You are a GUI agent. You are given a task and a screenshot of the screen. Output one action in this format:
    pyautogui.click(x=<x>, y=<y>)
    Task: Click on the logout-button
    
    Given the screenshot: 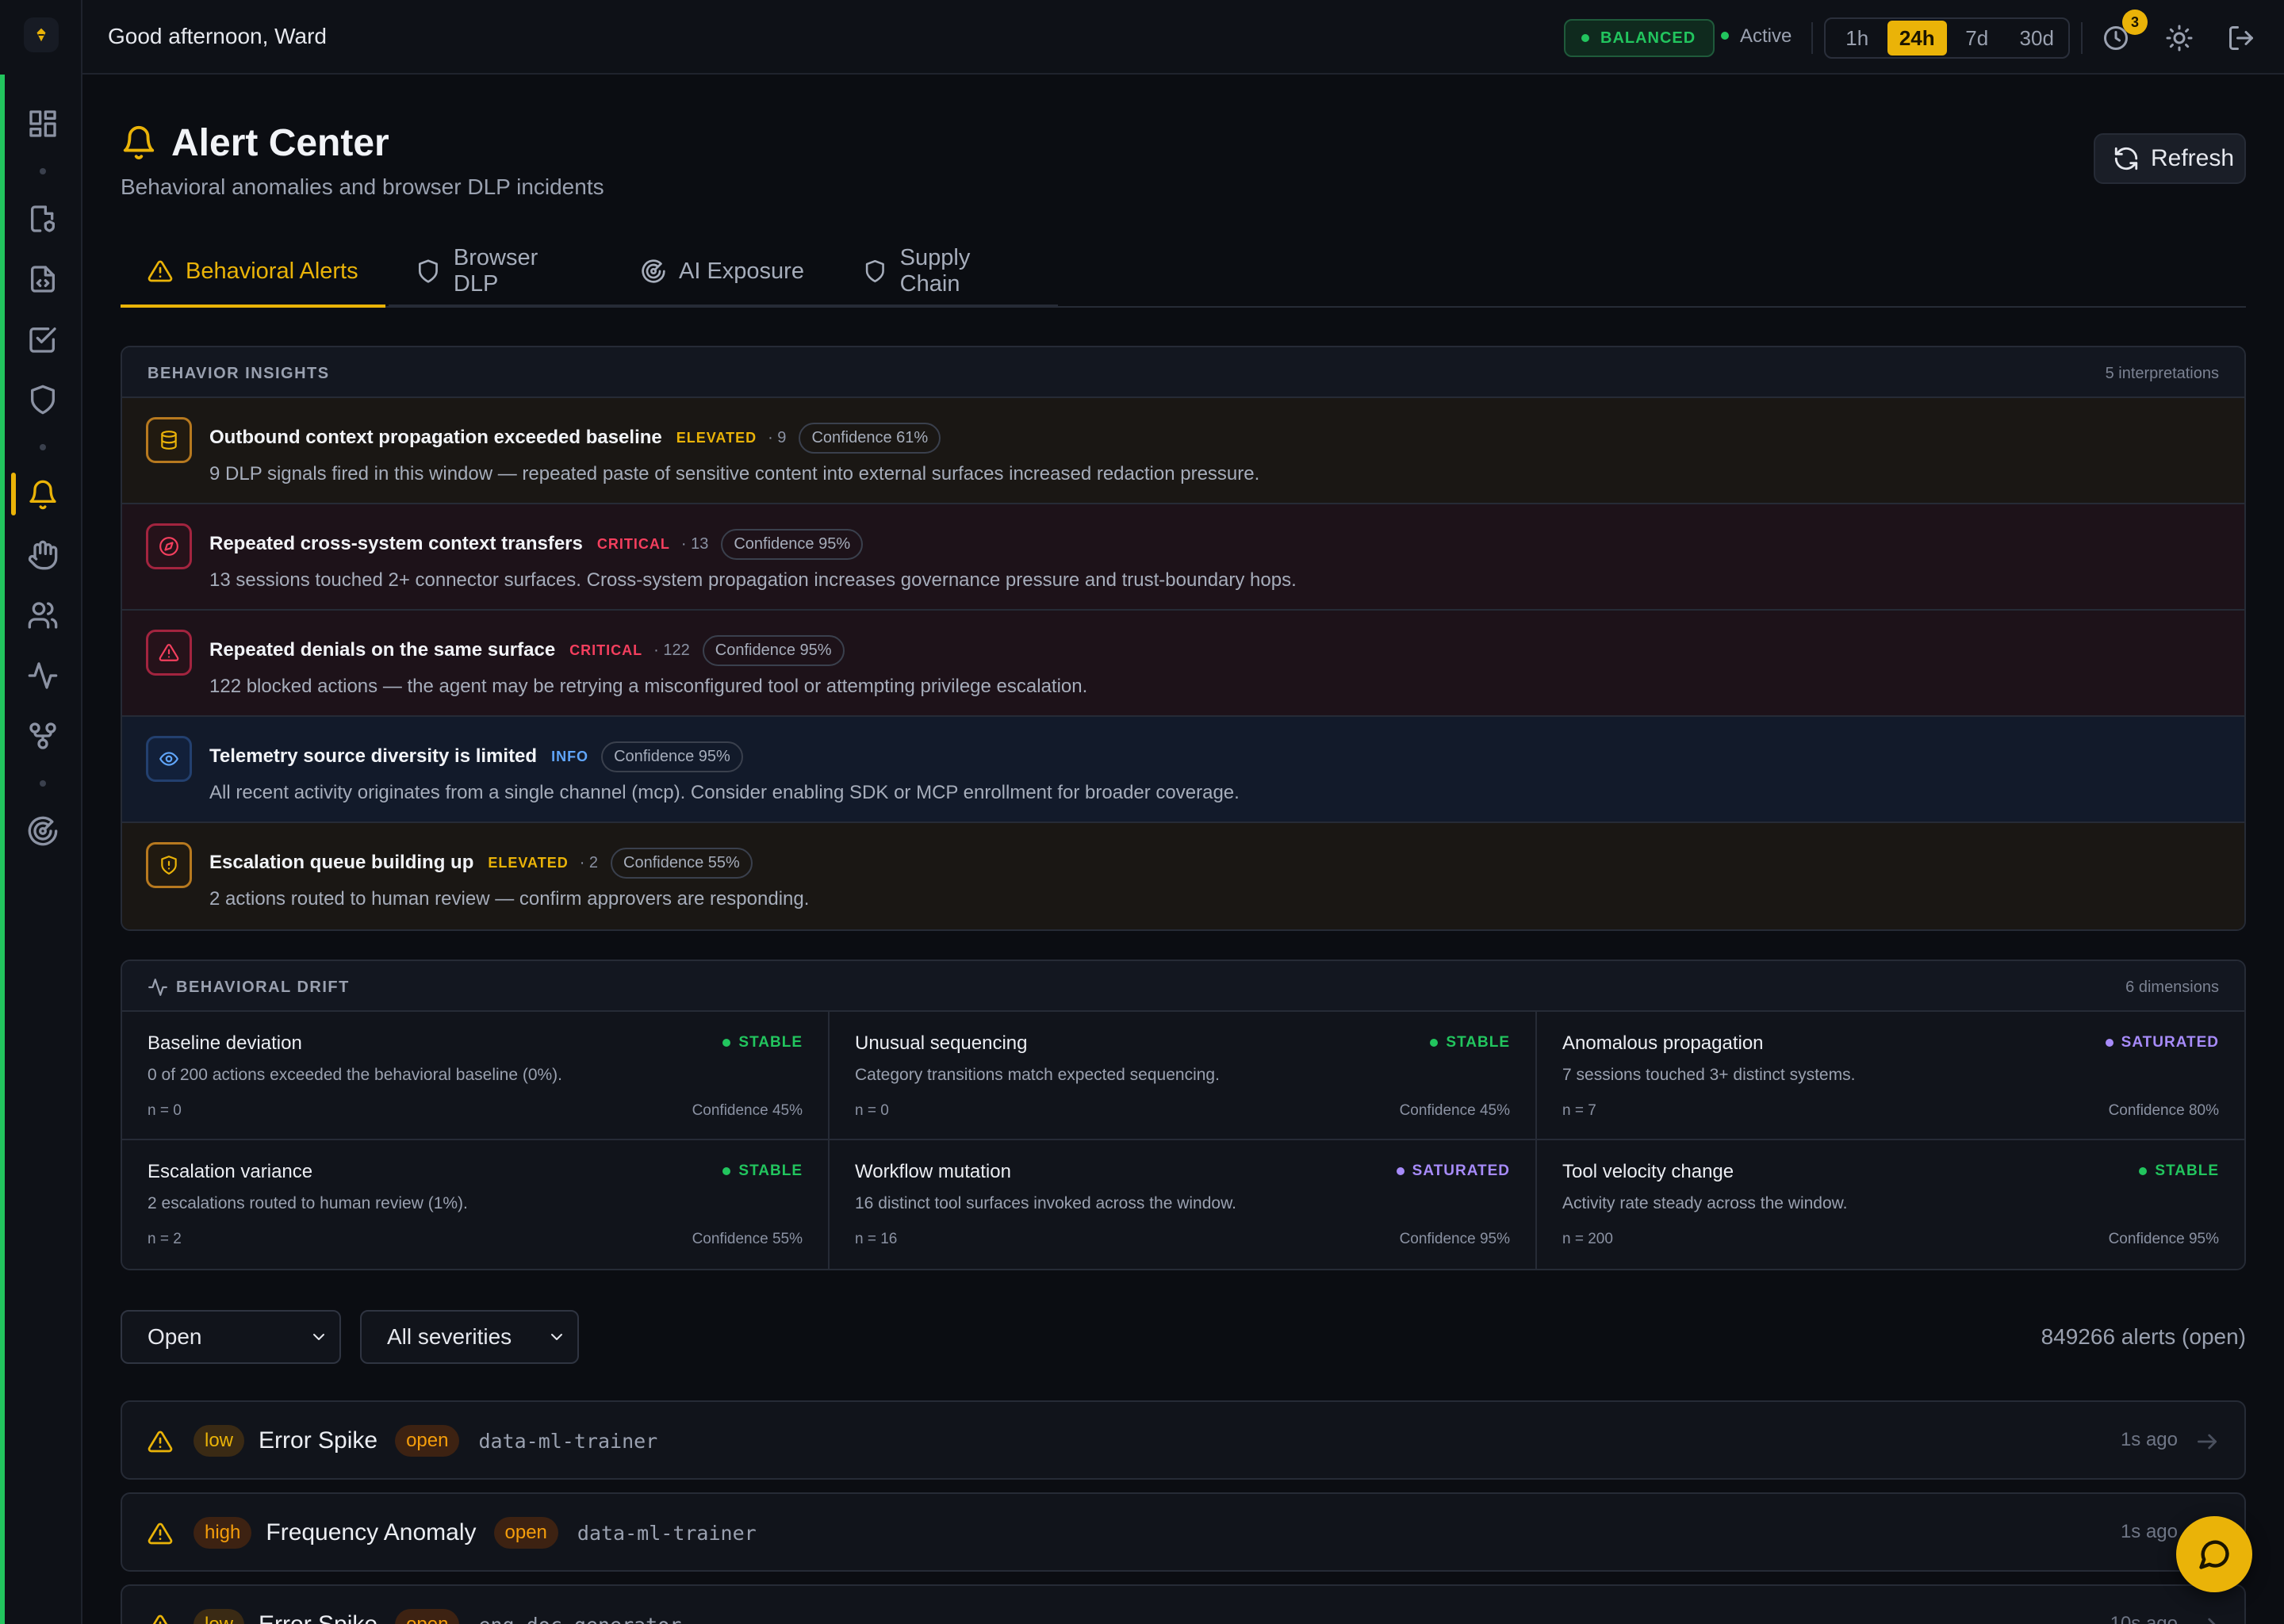 What is the action you would take?
    pyautogui.click(x=2241, y=38)
    